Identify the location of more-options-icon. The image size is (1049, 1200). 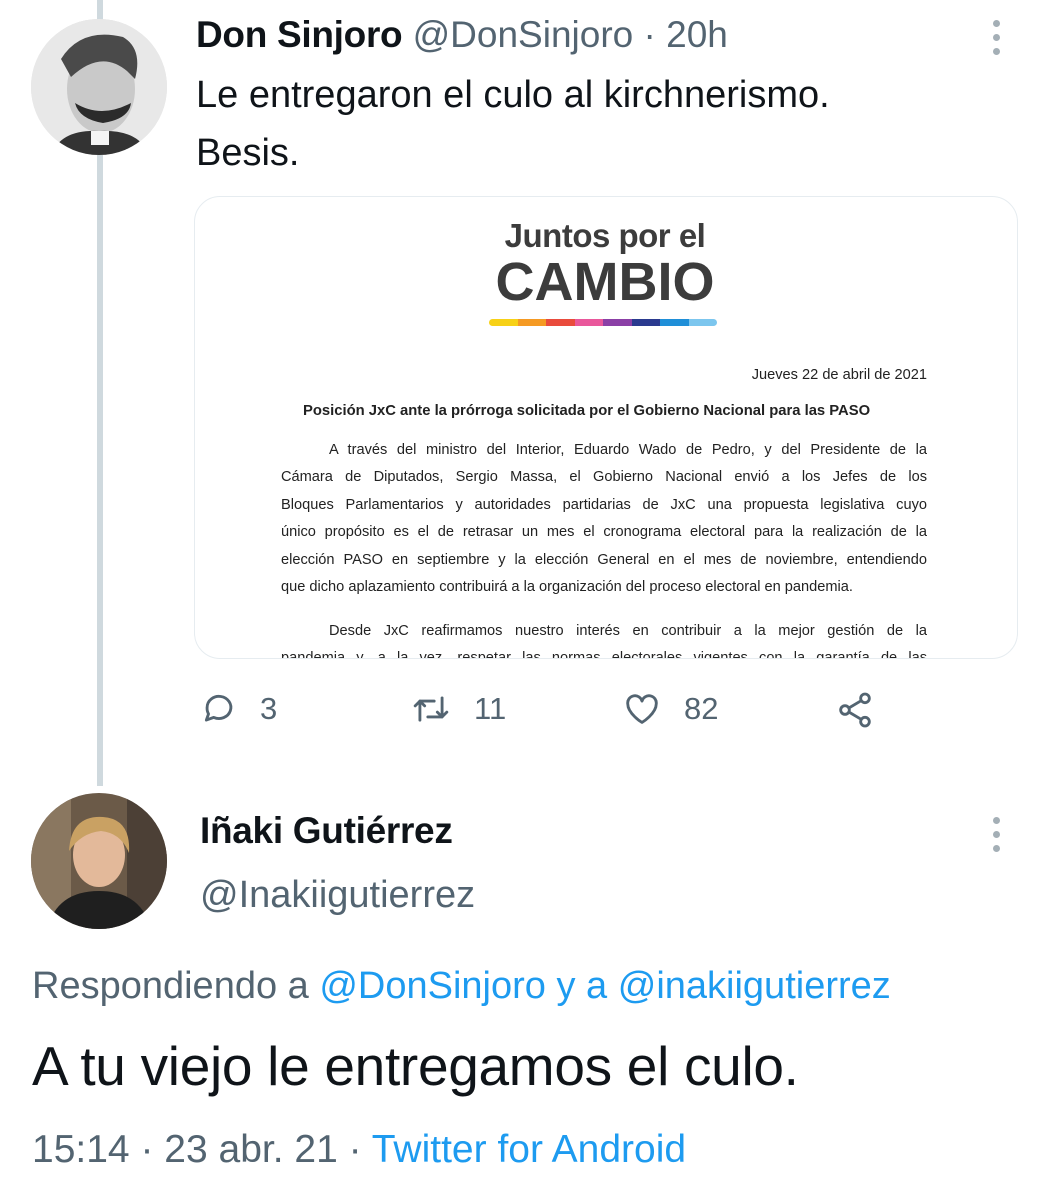
(996, 37).